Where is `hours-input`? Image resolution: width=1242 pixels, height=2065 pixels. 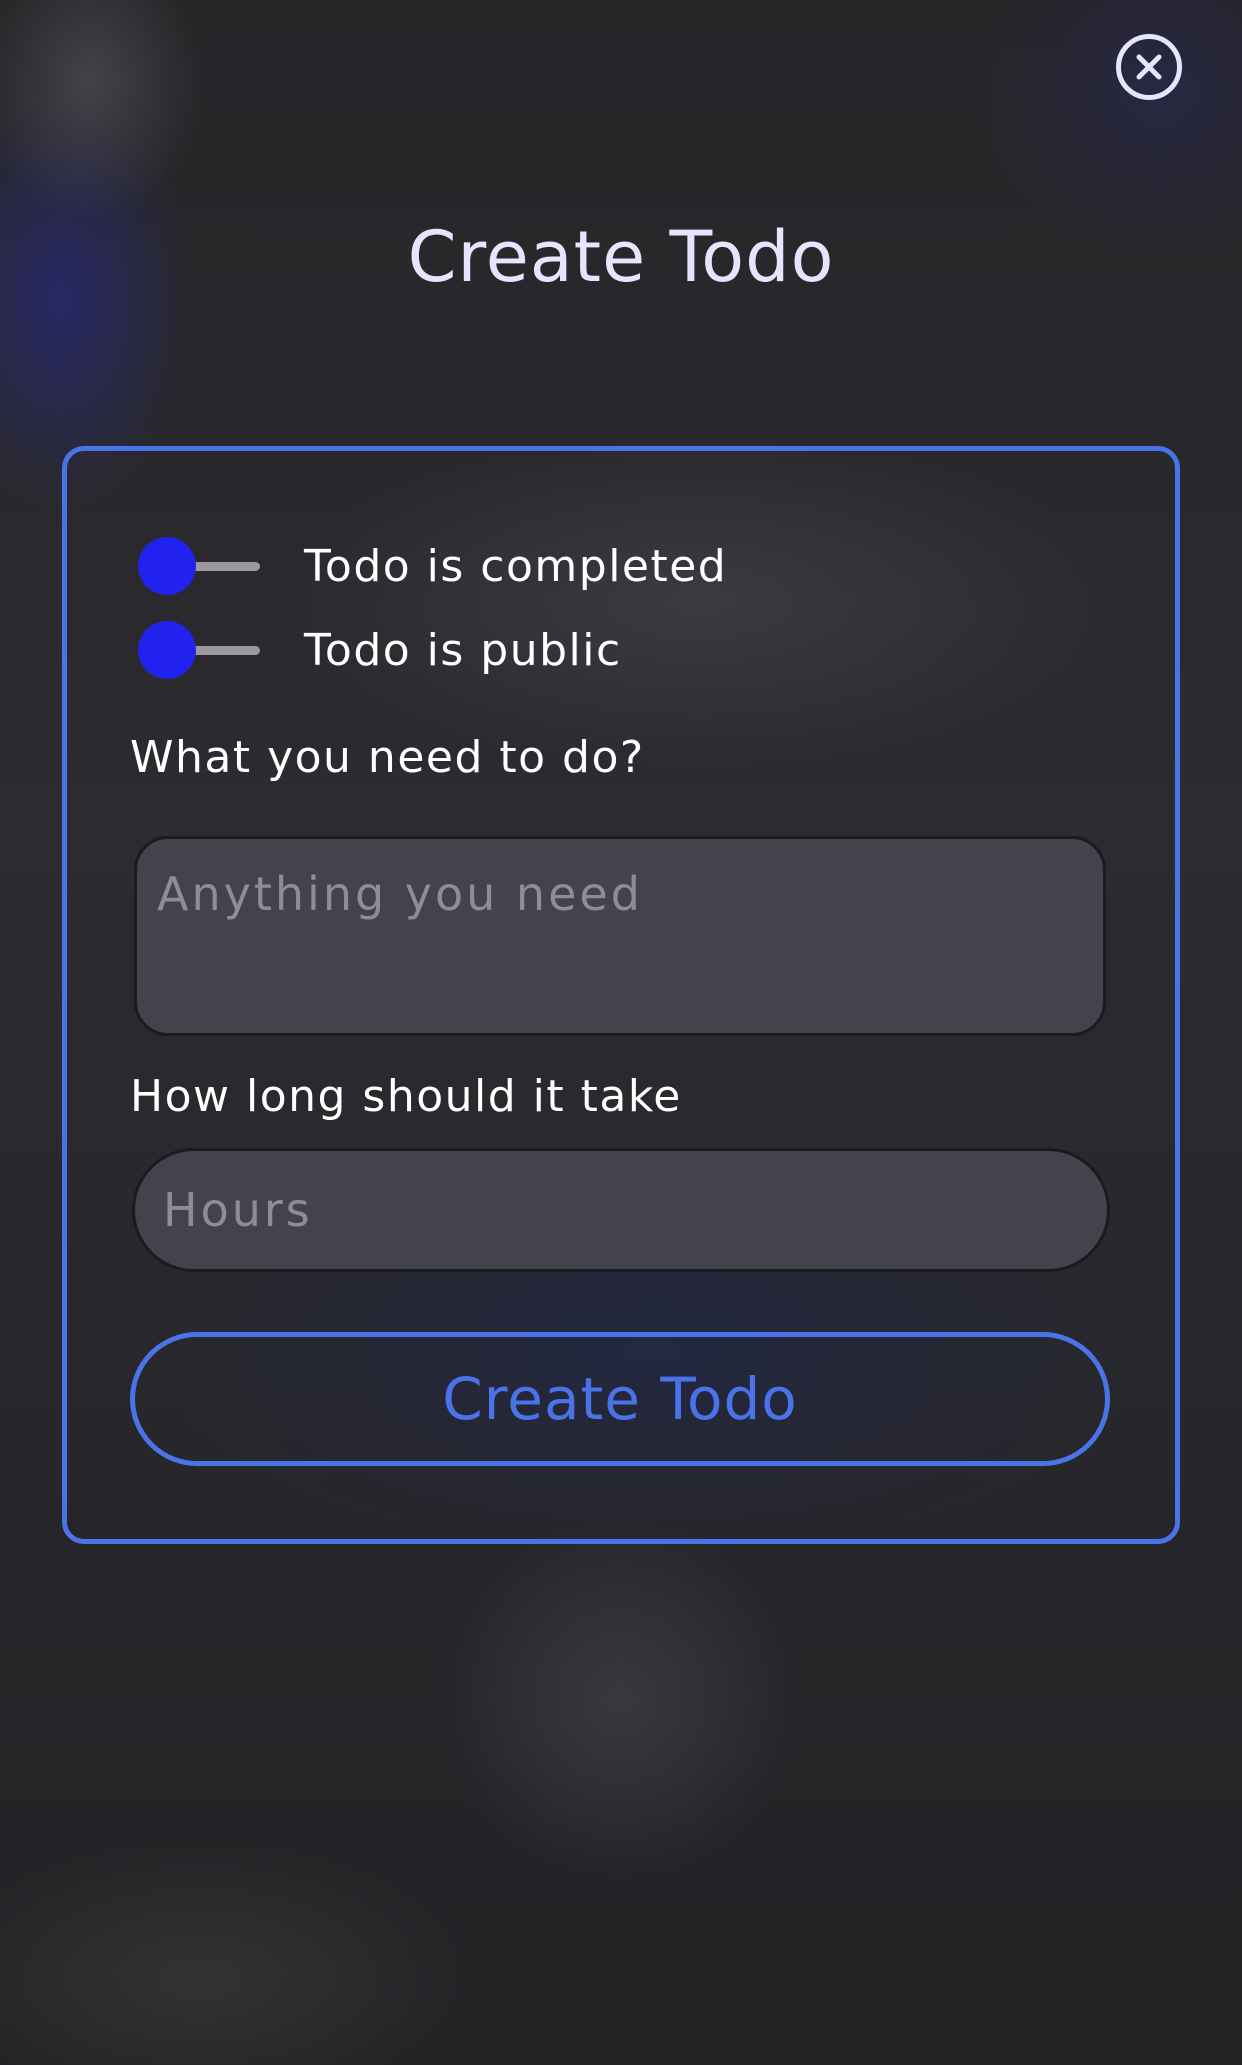 hours-input is located at coordinates (621, 1210).